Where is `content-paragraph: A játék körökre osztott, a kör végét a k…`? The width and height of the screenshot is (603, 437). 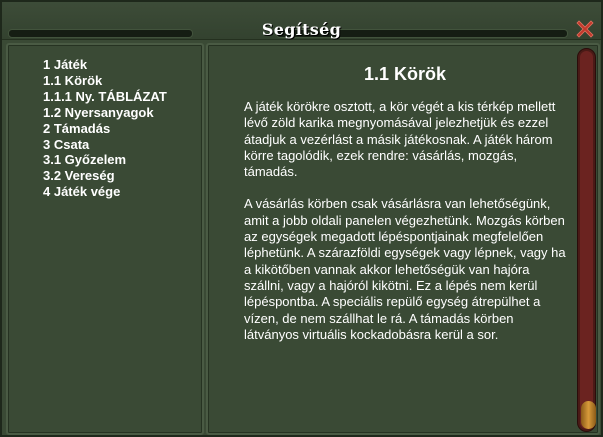
content-paragraph: A játék körökre osztott, a kör végét a k… is located at coordinates (400, 139).